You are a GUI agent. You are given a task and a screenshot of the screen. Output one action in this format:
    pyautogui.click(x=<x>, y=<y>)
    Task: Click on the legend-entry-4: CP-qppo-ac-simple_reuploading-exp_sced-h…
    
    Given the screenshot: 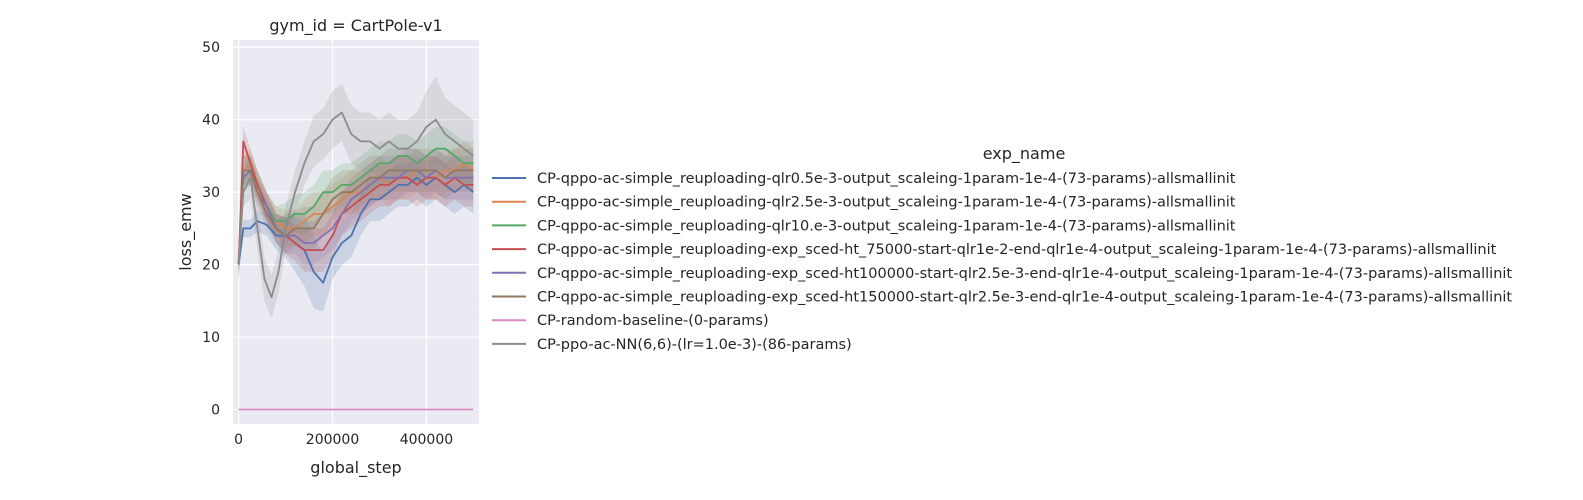 What is the action you would take?
    pyautogui.click(x=1017, y=250)
    